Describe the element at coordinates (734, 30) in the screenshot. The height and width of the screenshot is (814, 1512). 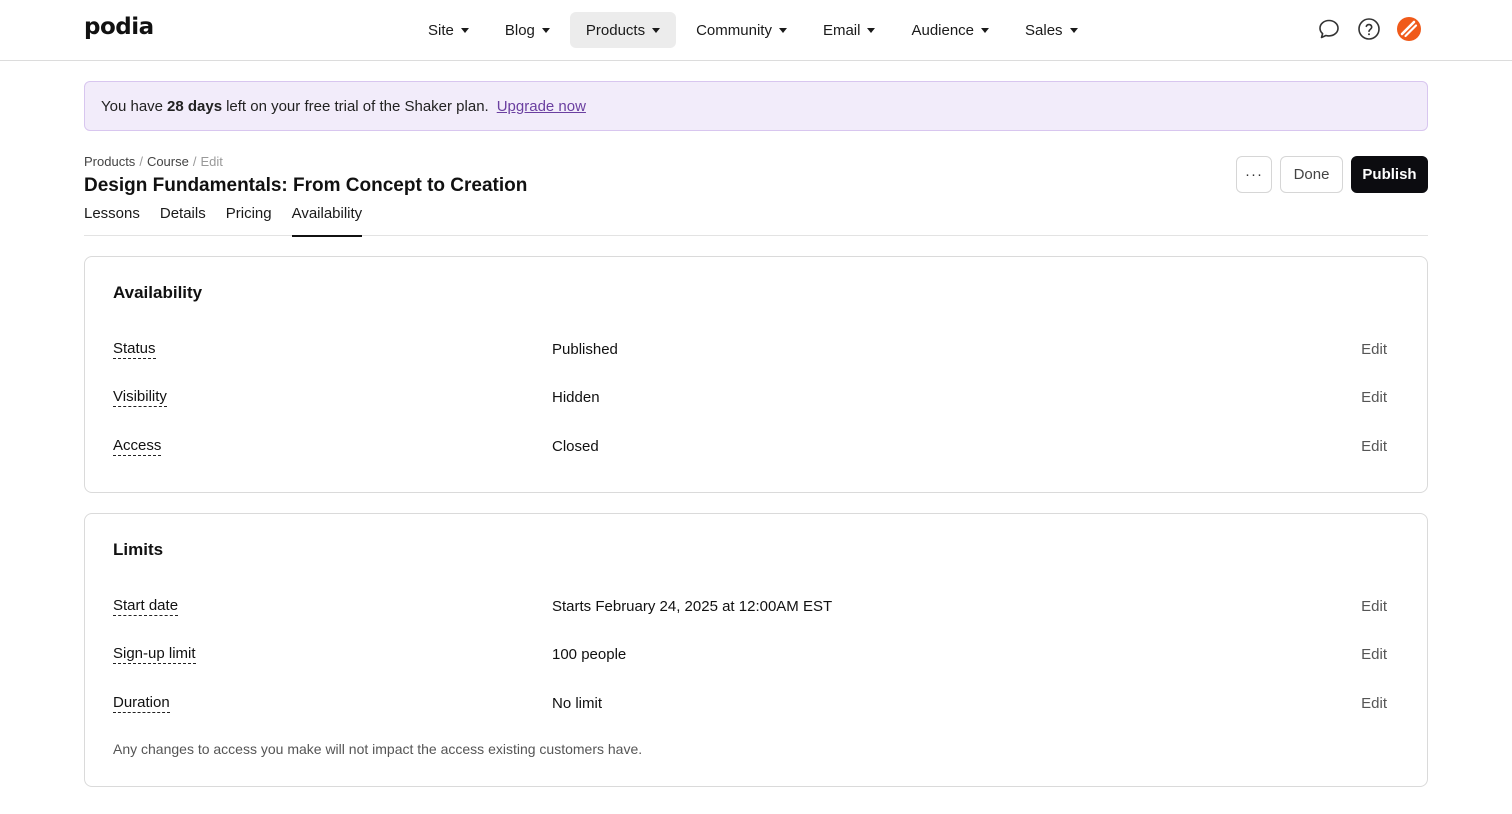
I see `nav-item-label: Community` at that location.